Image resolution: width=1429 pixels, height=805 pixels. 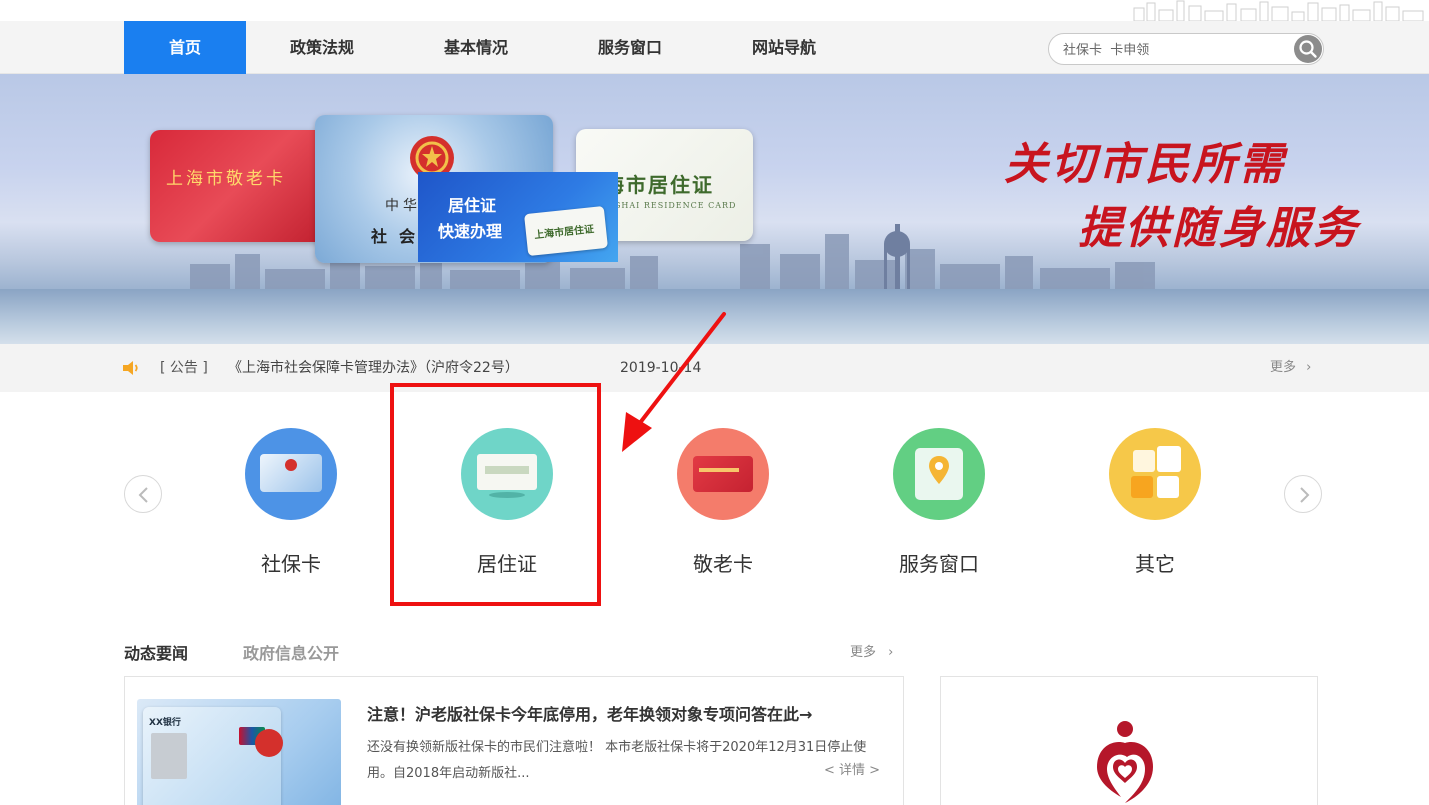 I want to click on residence-card-text: 海市居住证, so click(x=659, y=185).